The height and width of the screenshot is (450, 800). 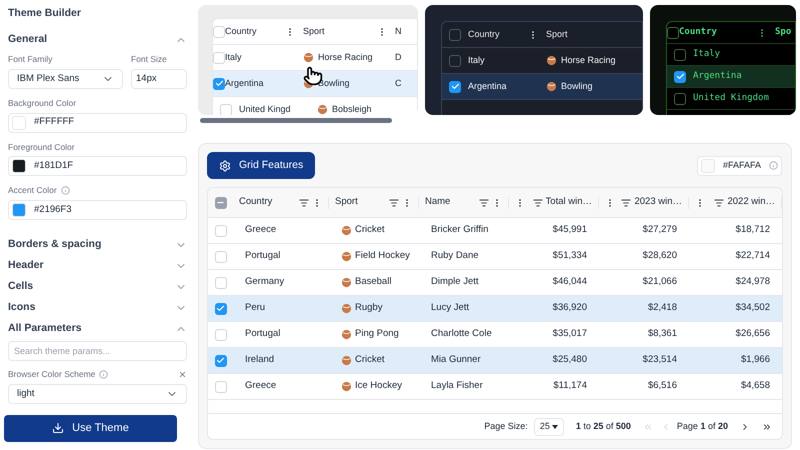 What do you see at coordinates (159, 78) in the screenshot?
I see `font-size-field: 14px` at bounding box center [159, 78].